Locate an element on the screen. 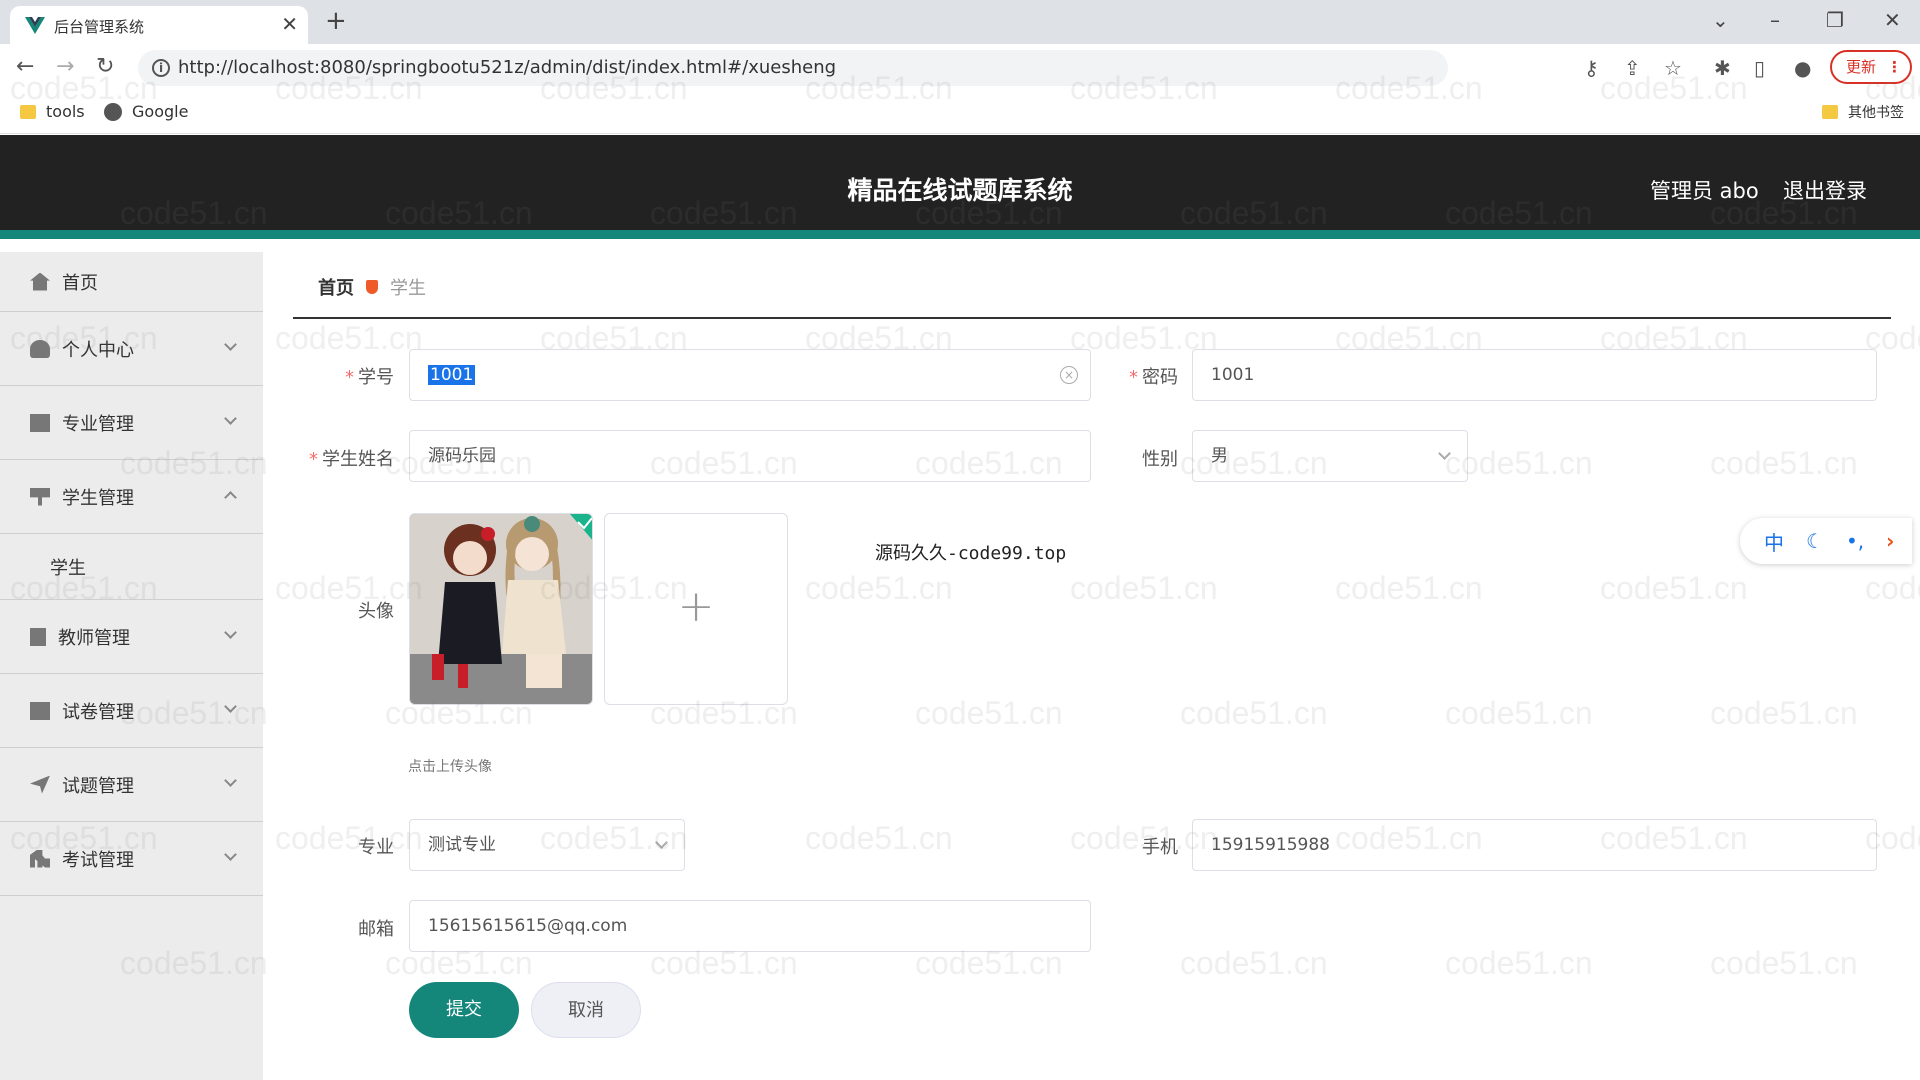 The image size is (1920, 1080). sidebar-item-exams: 考试管理 is located at coordinates (131, 859).